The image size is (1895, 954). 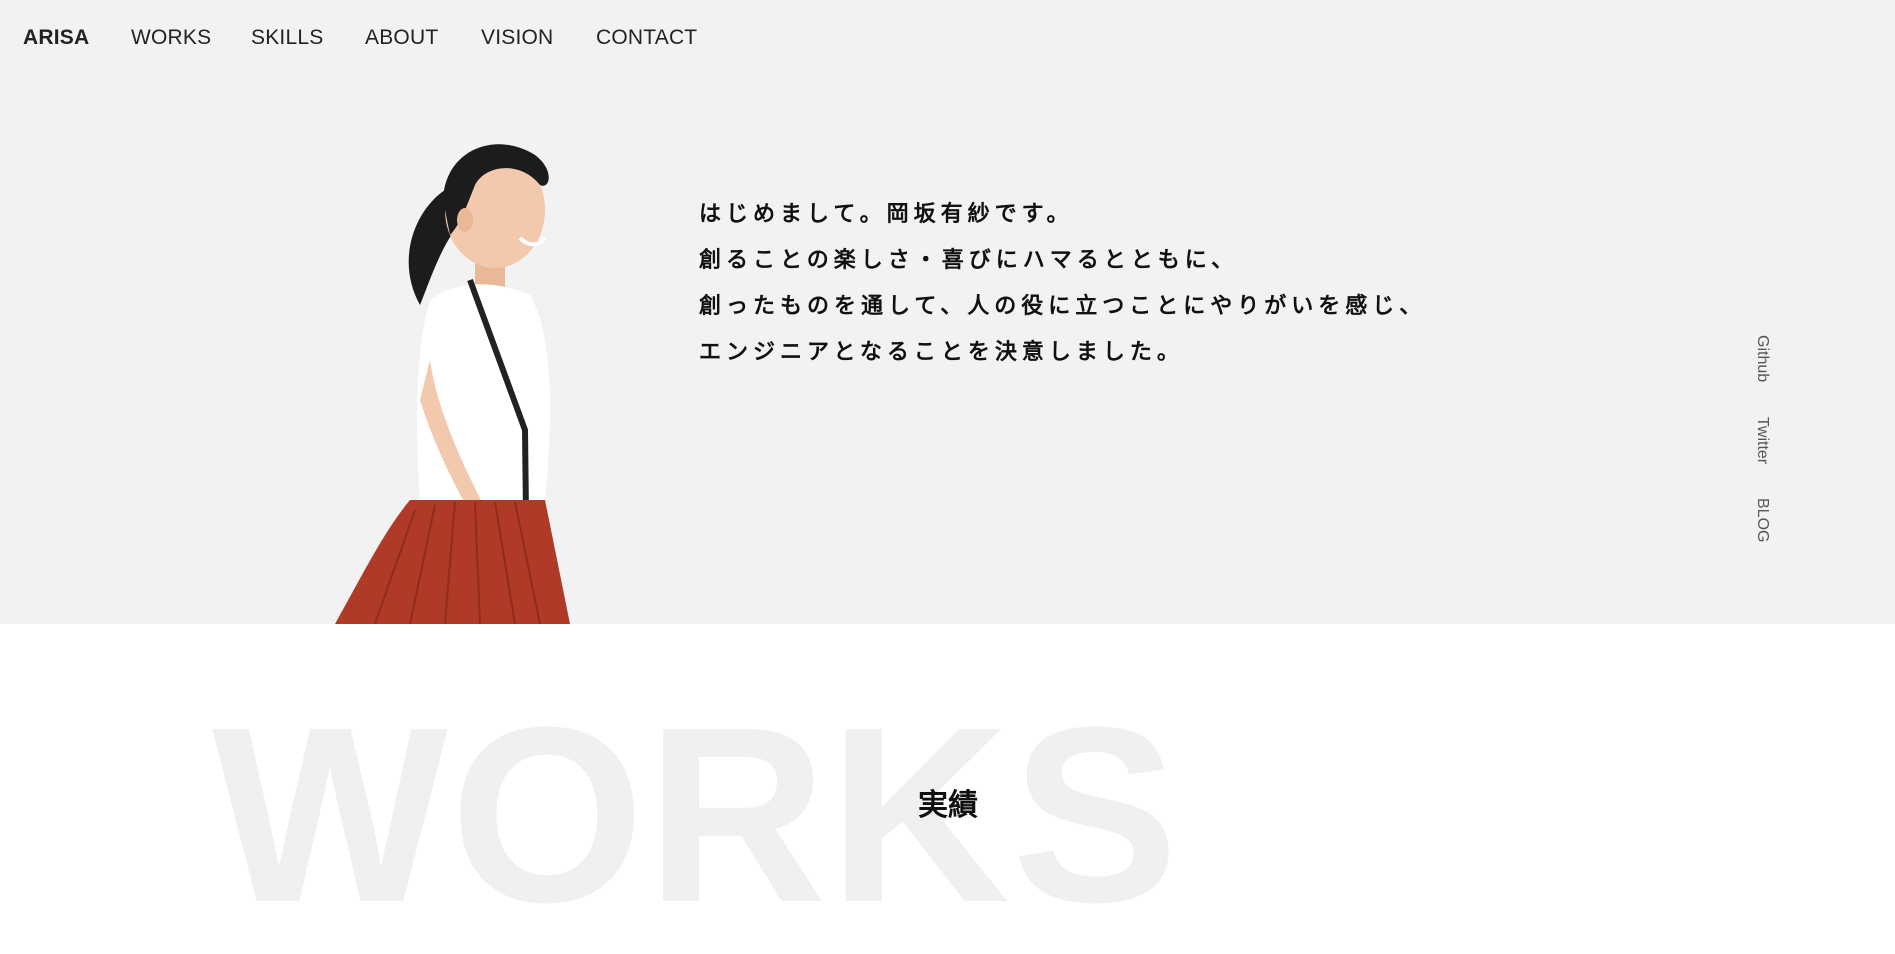 What do you see at coordinates (1063, 306) in the screenshot?
I see `intro-line-3: 創ったものを通して、人の役に立つことにやりがいを感じ、` at bounding box center [1063, 306].